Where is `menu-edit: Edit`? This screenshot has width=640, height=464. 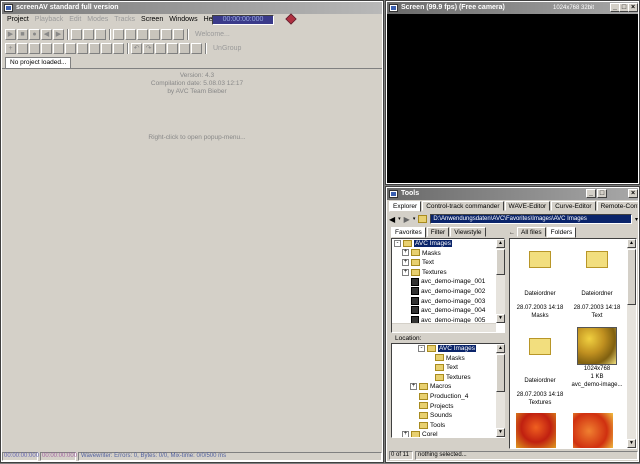 menu-edit: Edit is located at coordinates (75, 19).